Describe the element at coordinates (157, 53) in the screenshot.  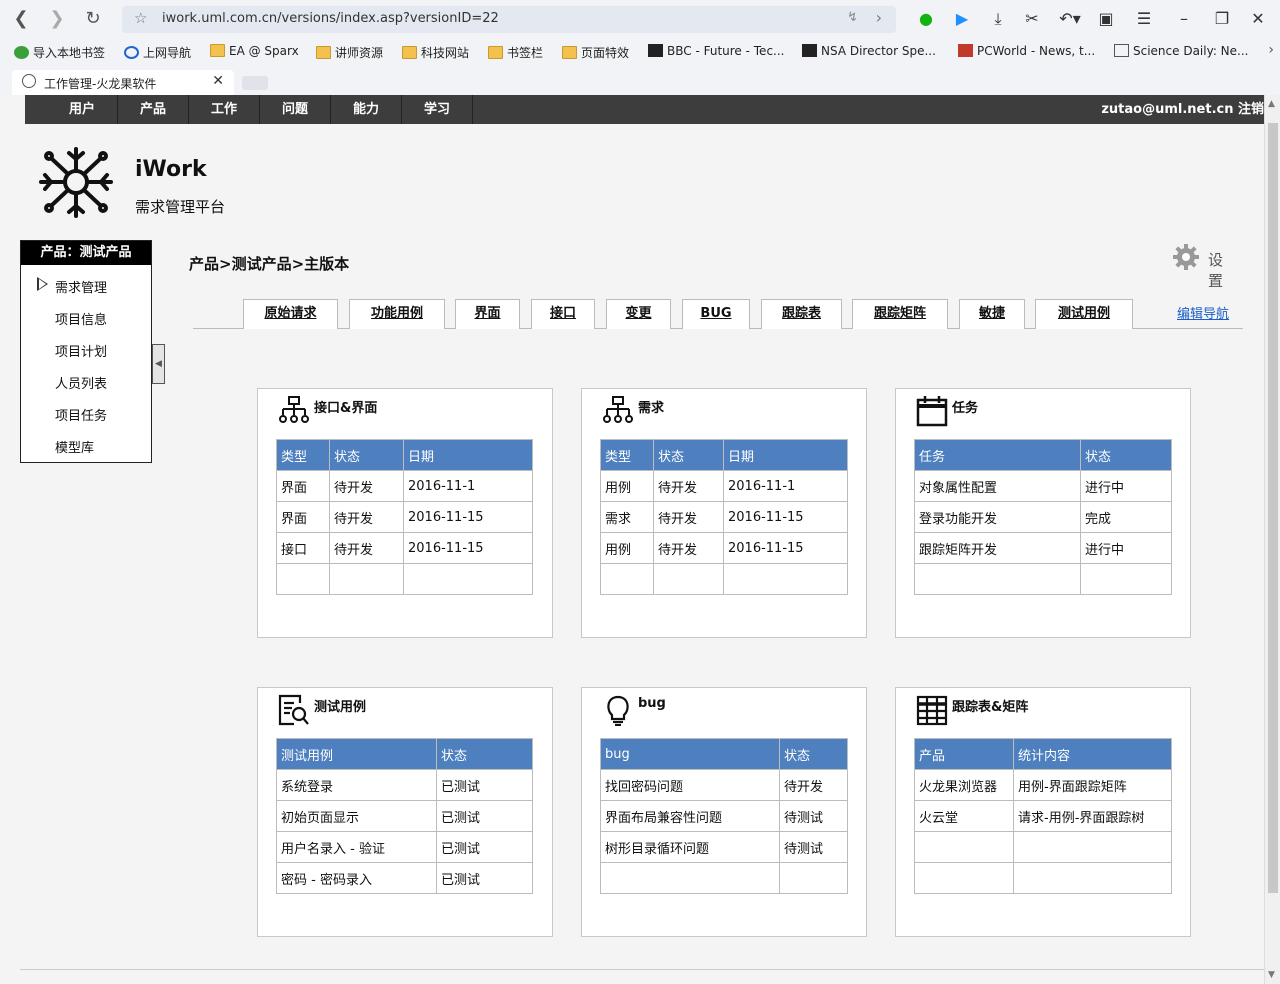
I see `bookmark-item: 上网导航` at that location.